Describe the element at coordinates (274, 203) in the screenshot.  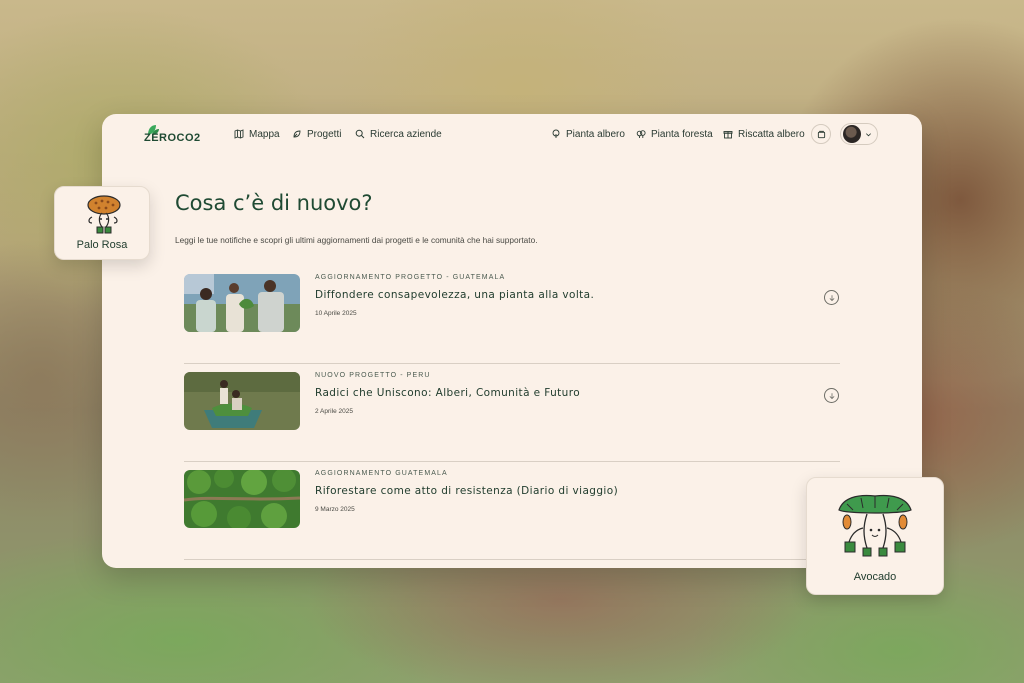
I see `page-title: Cosa c’è di nuovo?` at that location.